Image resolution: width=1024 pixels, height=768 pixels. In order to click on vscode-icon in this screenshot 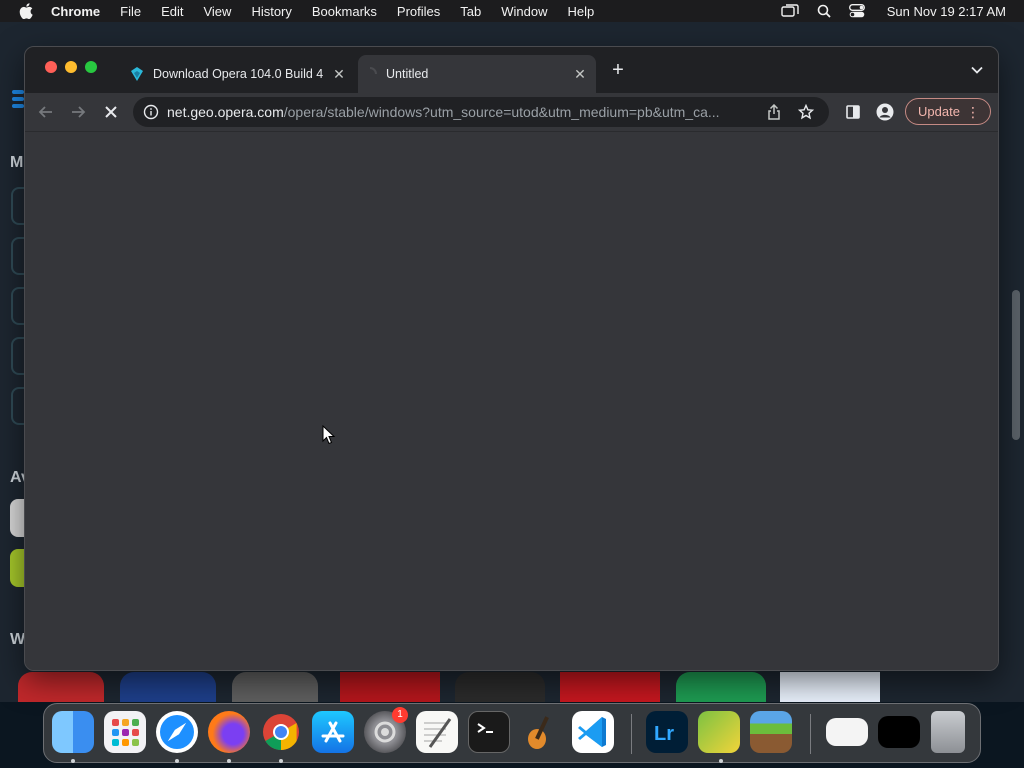, I will do `click(593, 732)`.